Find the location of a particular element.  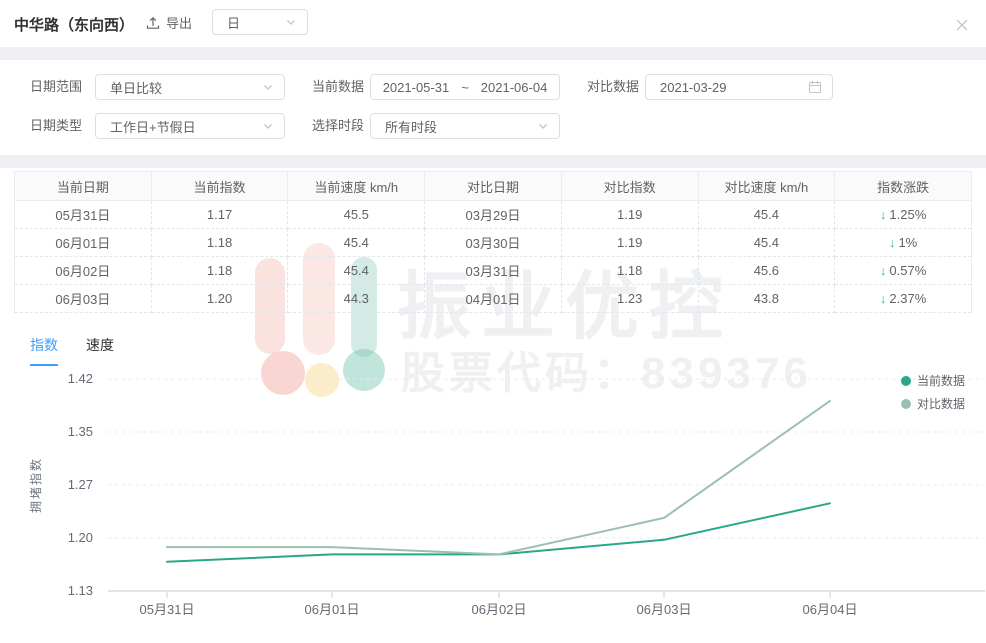

table-cell: 1.20 is located at coordinates (220, 298).